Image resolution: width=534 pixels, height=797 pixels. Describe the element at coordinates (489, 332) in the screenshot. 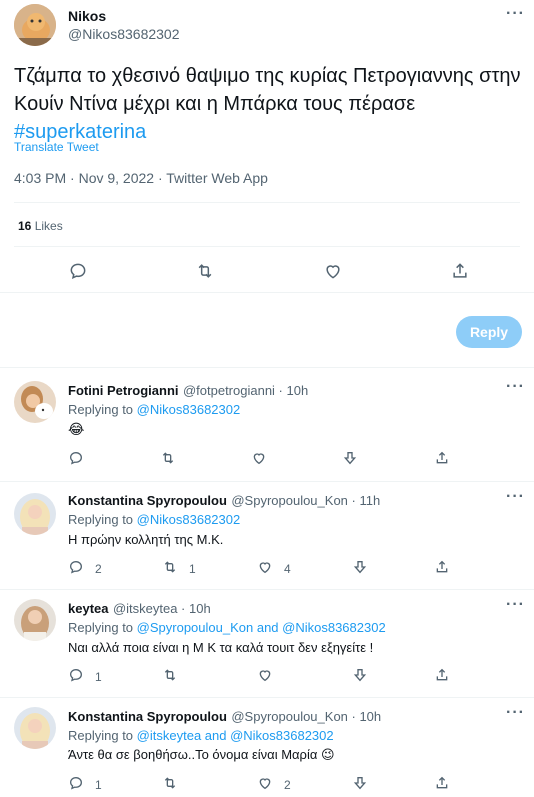

I see `reply-button: Reply` at that location.